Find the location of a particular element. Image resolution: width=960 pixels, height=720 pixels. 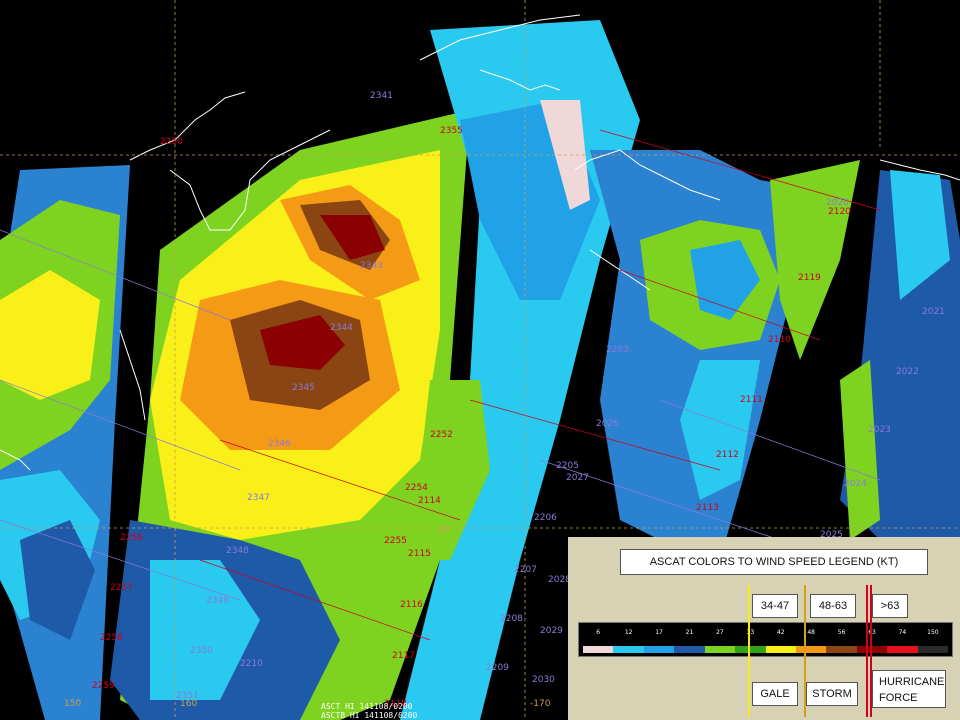

lon-label-160: 160 is located at coordinates (188, 704).